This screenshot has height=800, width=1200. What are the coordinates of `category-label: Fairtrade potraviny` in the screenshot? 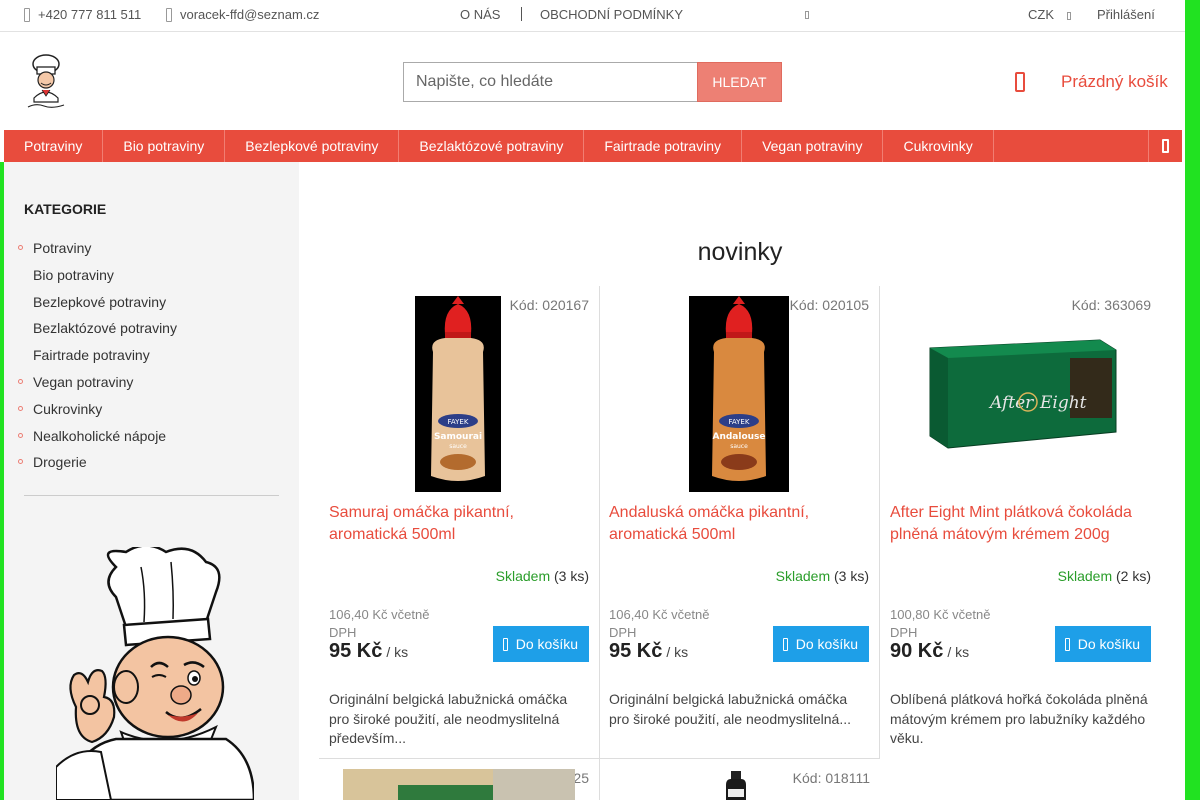 It's located at (91, 355).